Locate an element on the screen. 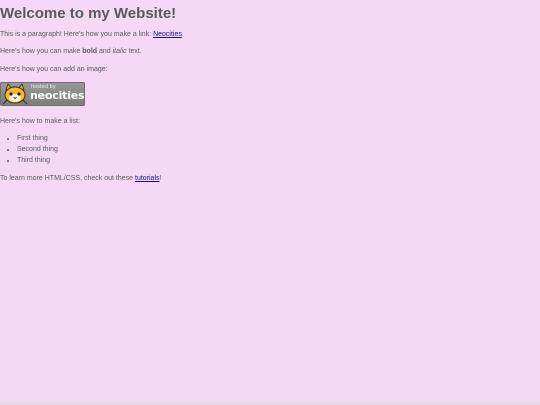 The height and width of the screenshot is (405, 540). hosted-by-neocities-badge: hosted by neocities is located at coordinates (42, 94).